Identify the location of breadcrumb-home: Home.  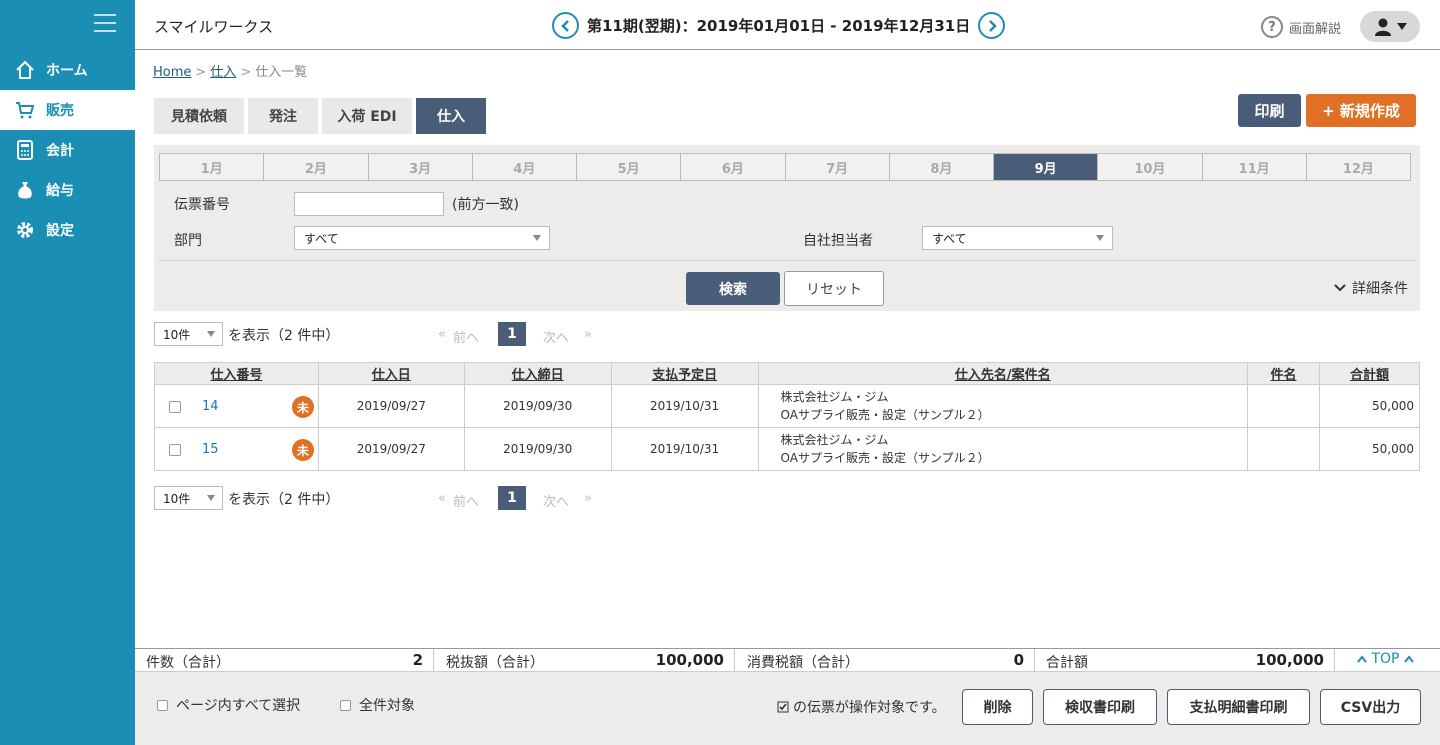
(172, 72).